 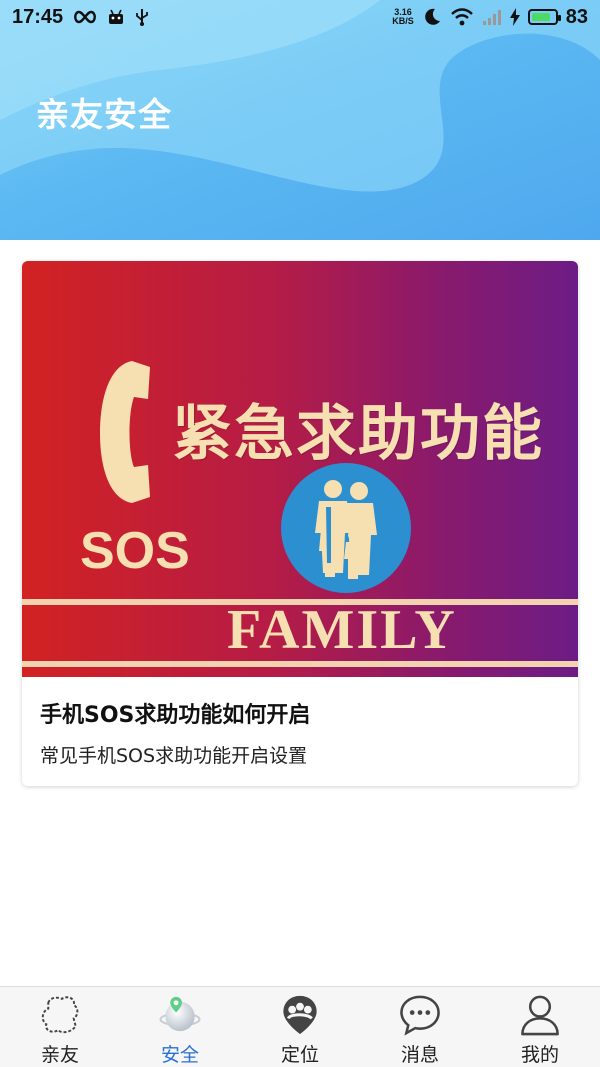 What do you see at coordinates (85, 17) in the screenshot?
I see `infinity-icon` at bounding box center [85, 17].